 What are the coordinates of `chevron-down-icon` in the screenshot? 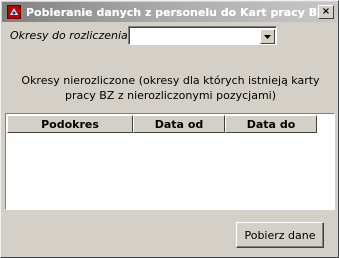 It's located at (267, 36).